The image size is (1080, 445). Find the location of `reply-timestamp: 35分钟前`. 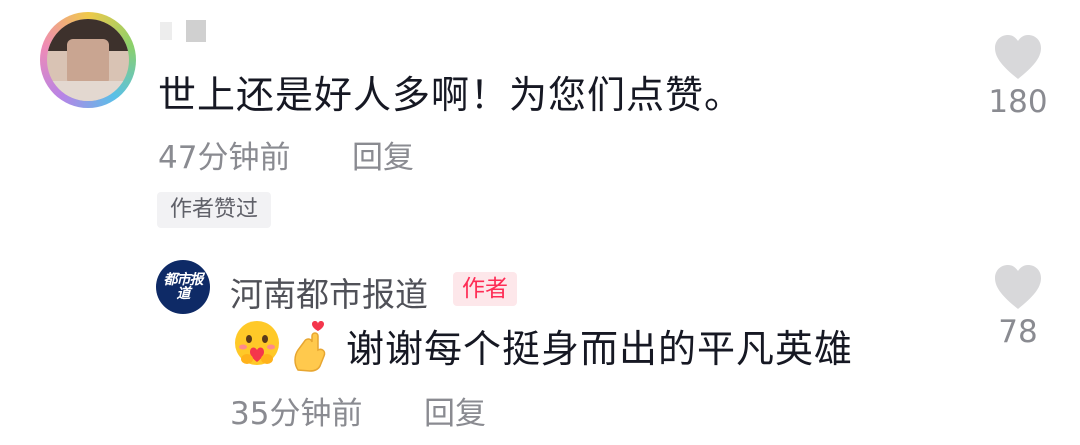

reply-timestamp: 35分钟前 is located at coordinates (296, 414).